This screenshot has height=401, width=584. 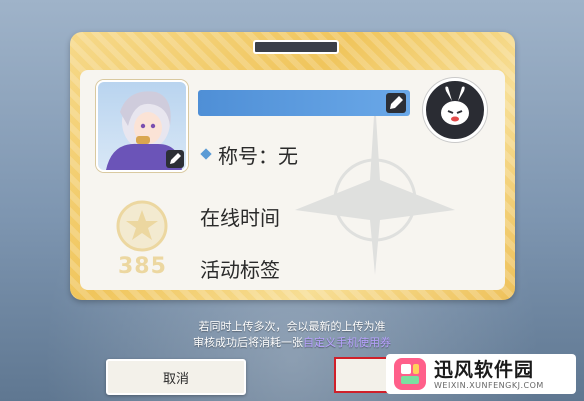 What do you see at coordinates (258, 155) in the screenshot?
I see `title-label: 称号：无` at bounding box center [258, 155].